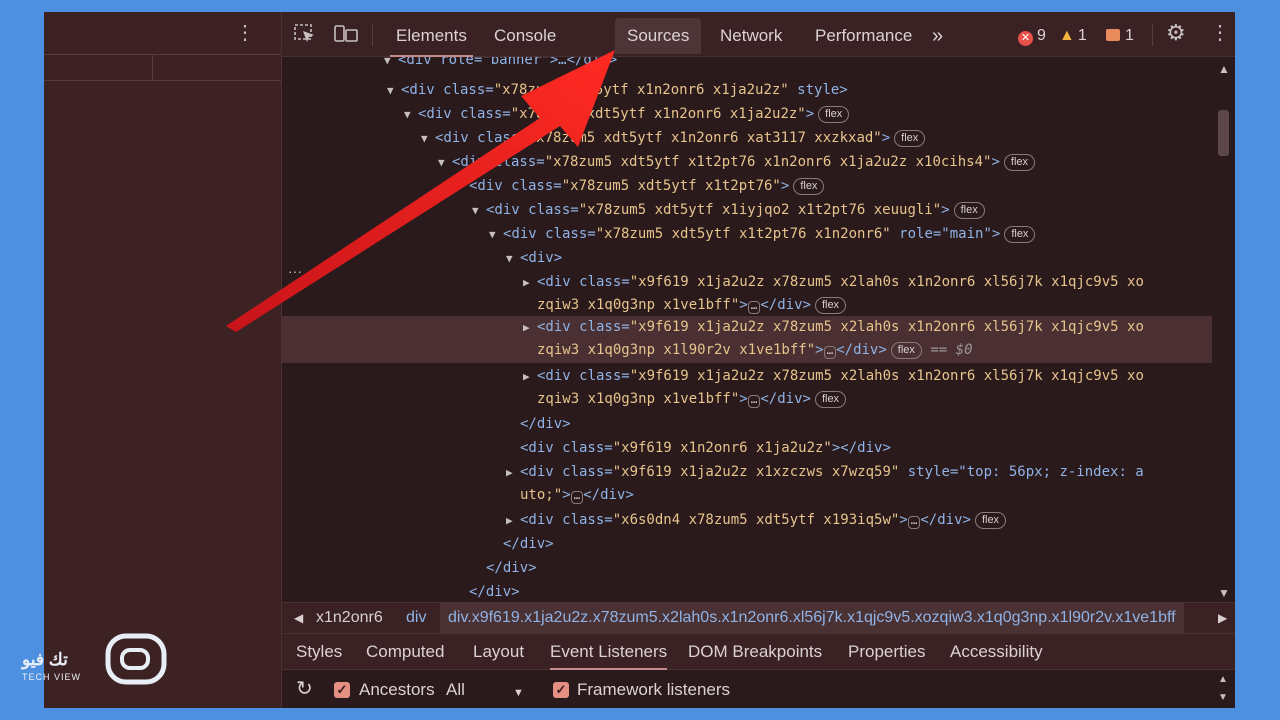  Describe the element at coordinates (1221, 618) in the screenshot. I see `breadcrumb-right-arrow-icon: ▶` at that location.